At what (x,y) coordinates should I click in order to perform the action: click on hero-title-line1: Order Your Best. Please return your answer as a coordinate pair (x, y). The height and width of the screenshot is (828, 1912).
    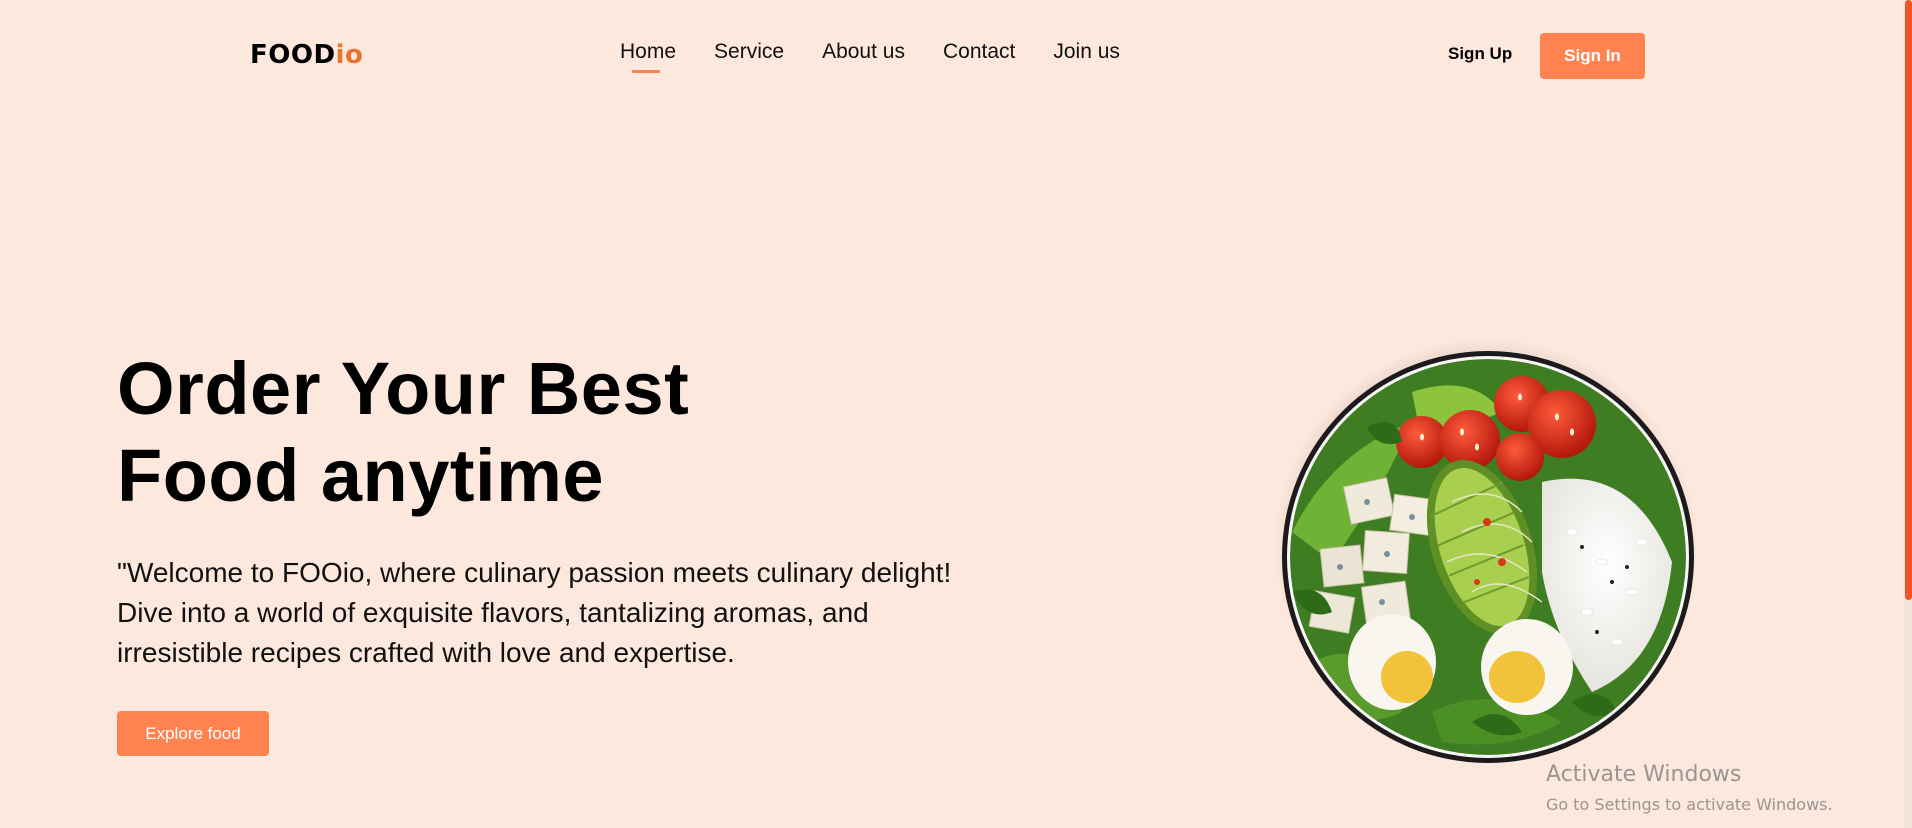
    Looking at the image, I should click on (403, 388).